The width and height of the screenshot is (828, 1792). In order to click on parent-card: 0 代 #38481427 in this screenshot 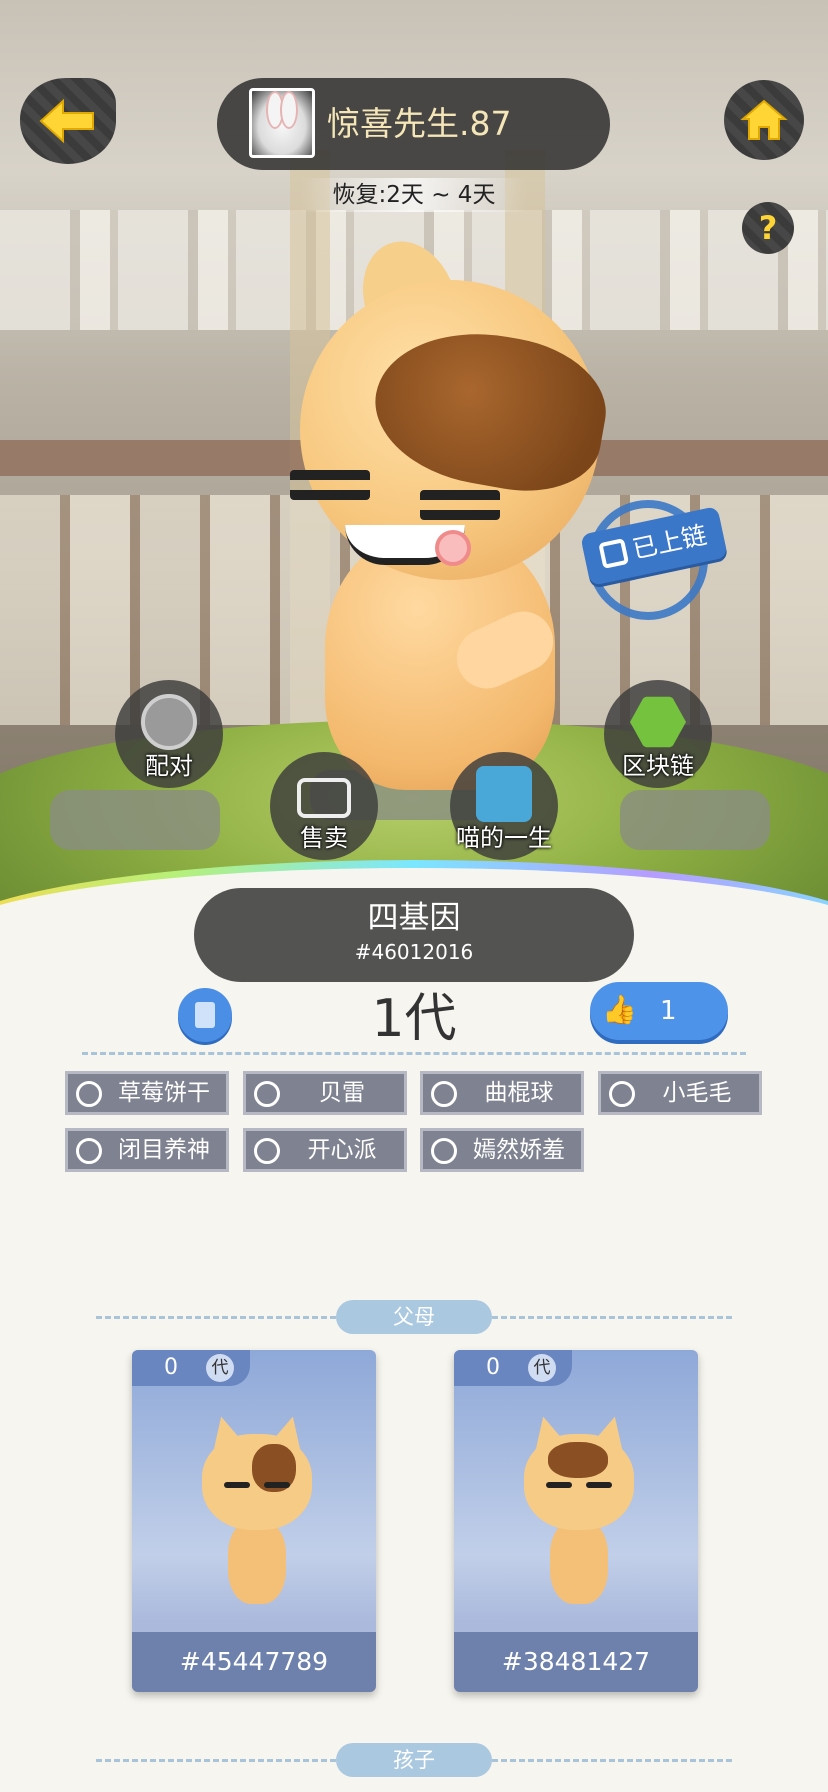, I will do `click(576, 1521)`.